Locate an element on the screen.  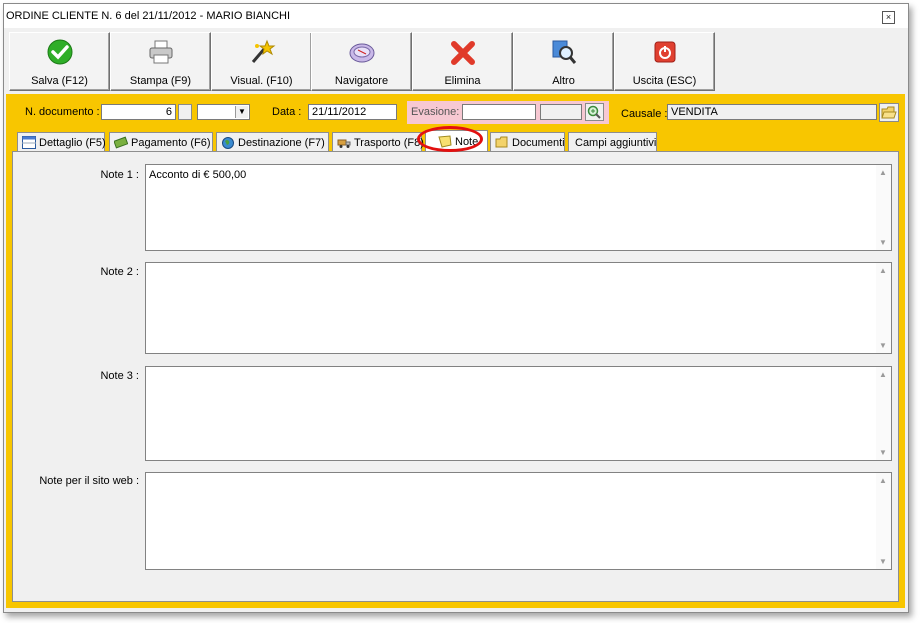
globe-icon is located at coordinates (228, 143).